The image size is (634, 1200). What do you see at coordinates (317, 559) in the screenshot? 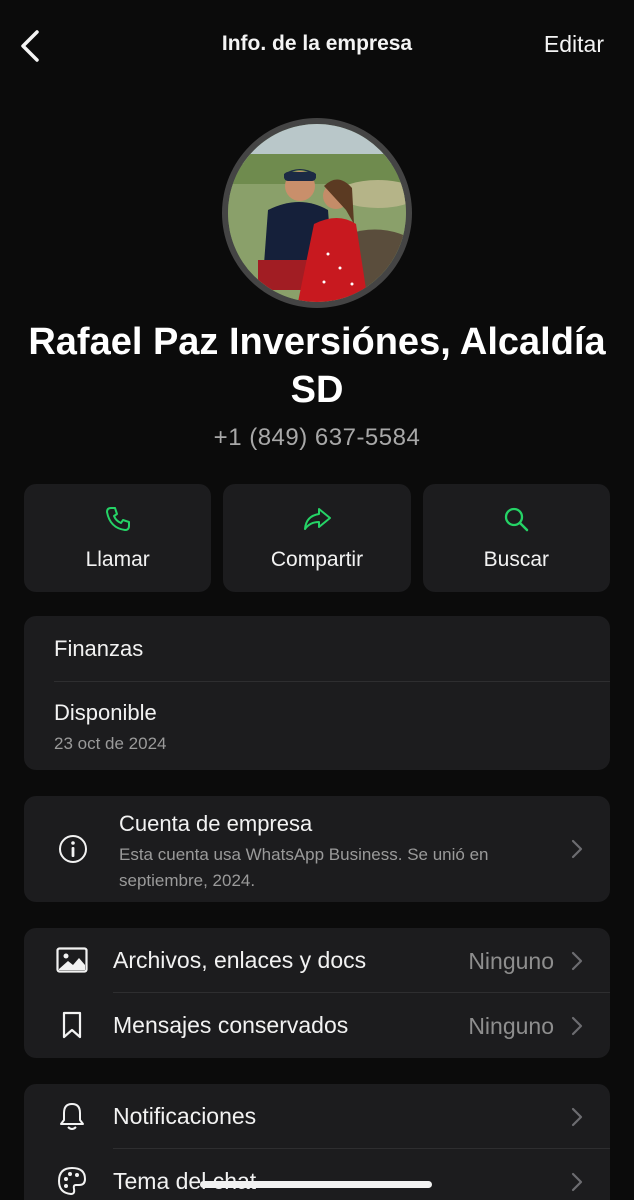
I see `share-label: Compartir` at bounding box center [317, 559].